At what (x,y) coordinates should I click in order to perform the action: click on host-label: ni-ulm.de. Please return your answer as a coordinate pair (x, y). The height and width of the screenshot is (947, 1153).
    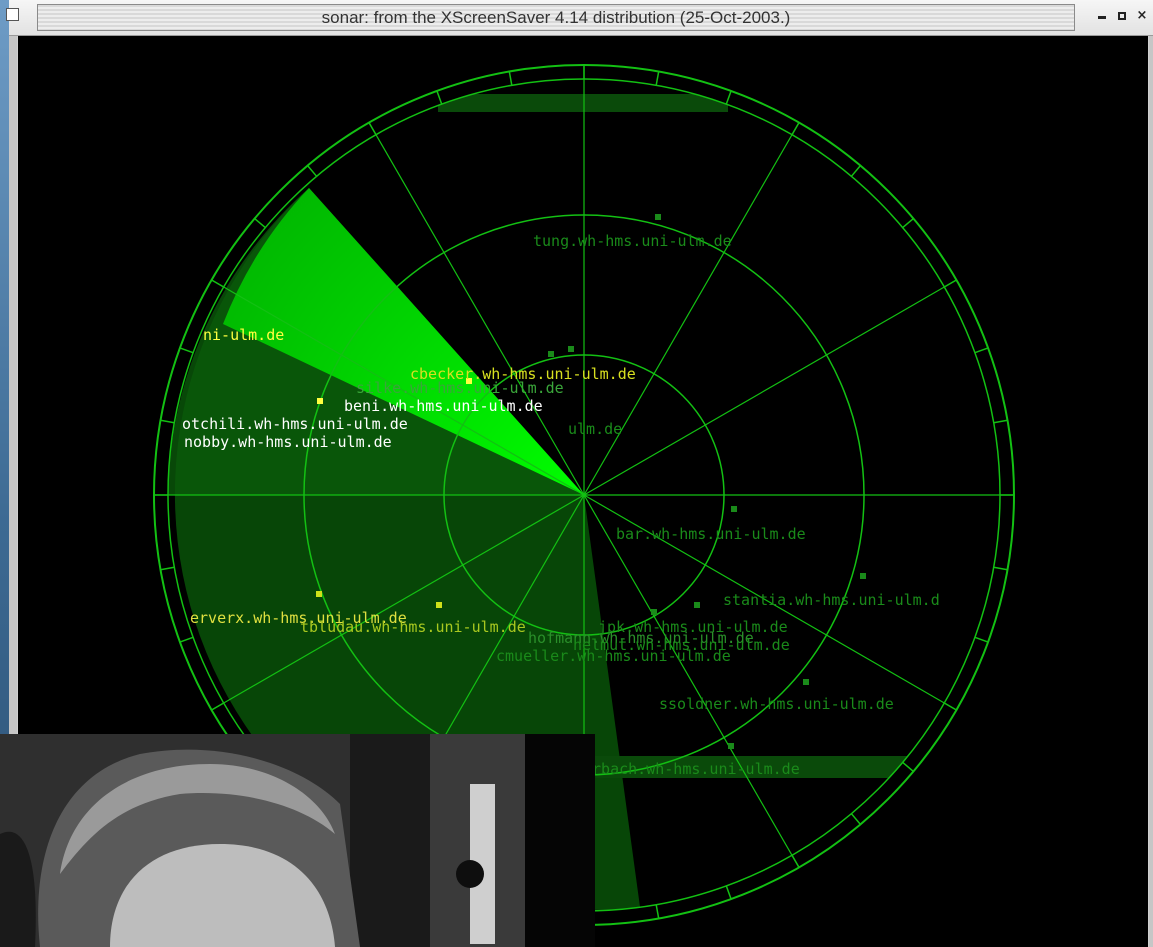
    Looking at the image, I should click on (243, 335).